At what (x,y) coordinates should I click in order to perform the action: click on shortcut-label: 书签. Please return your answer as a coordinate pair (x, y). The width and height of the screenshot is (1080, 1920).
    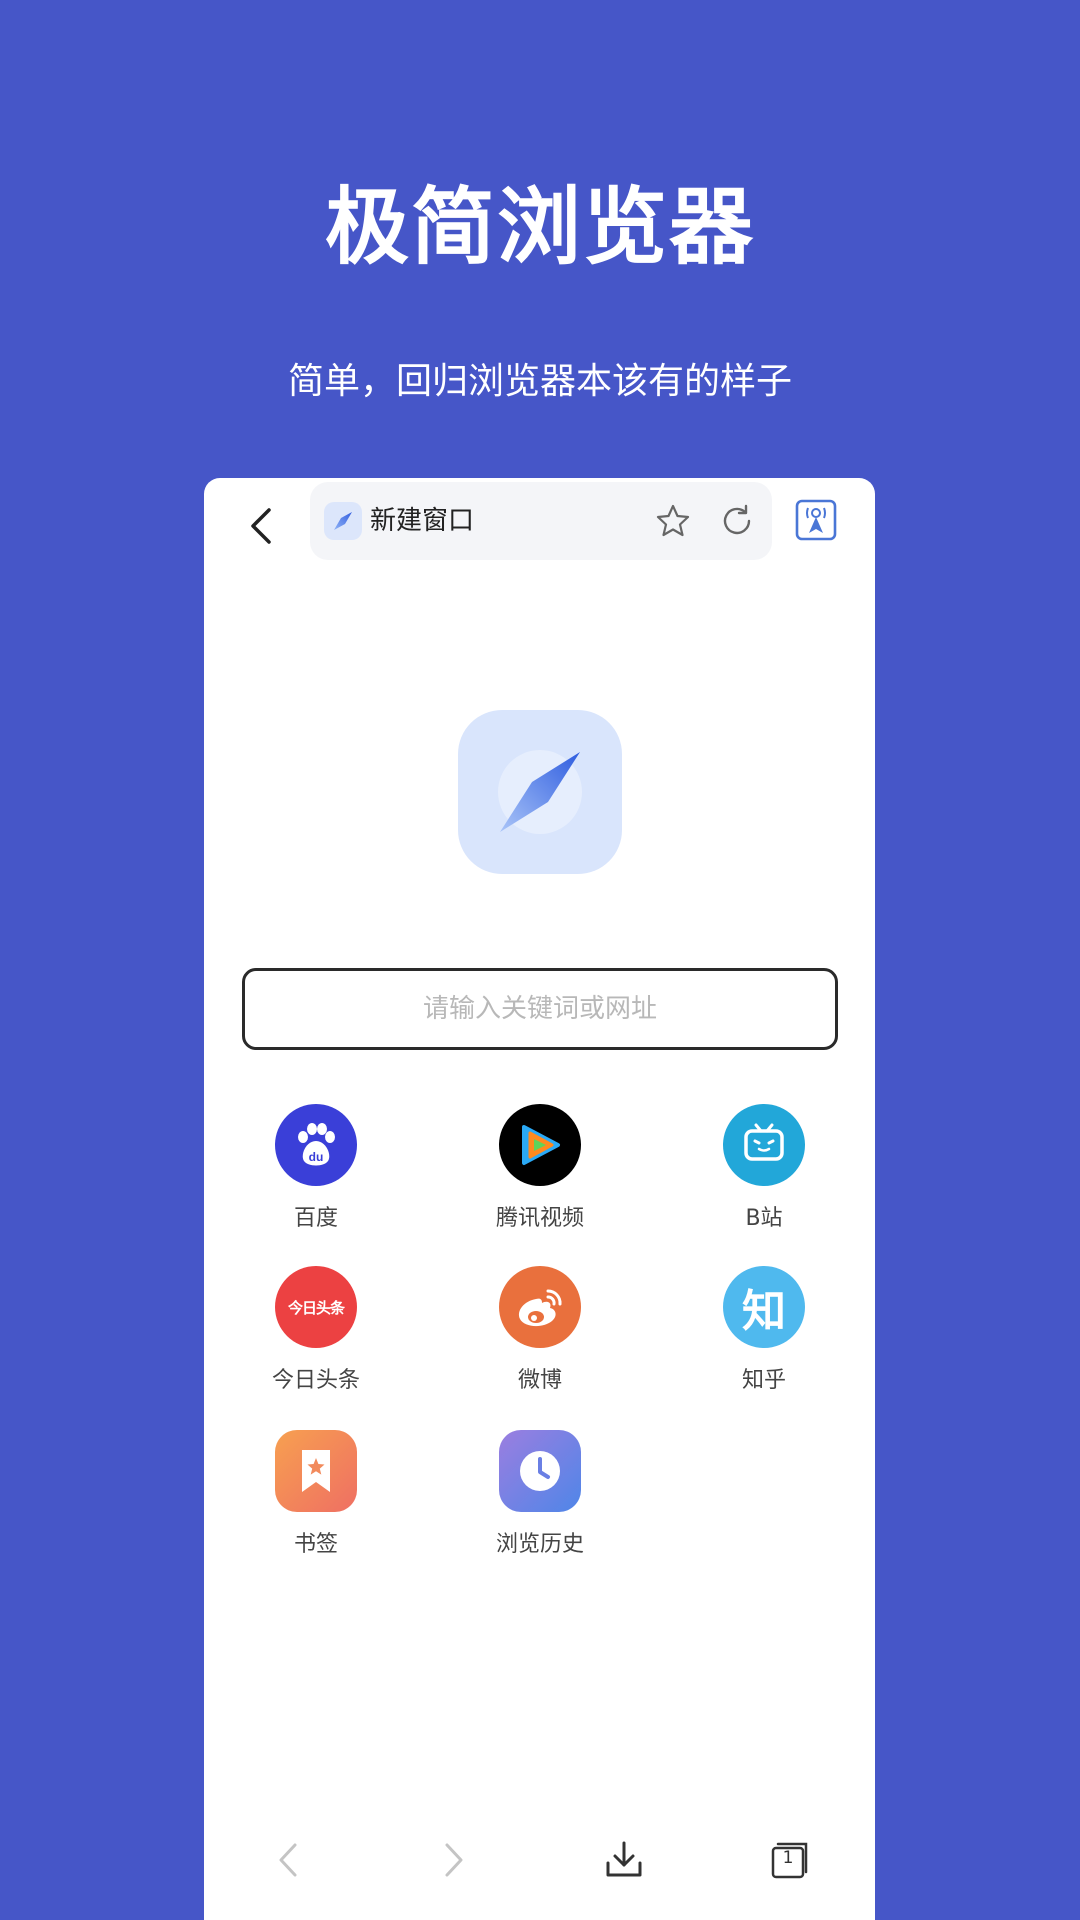
    Looking at the image, I should click on (315, 1544).